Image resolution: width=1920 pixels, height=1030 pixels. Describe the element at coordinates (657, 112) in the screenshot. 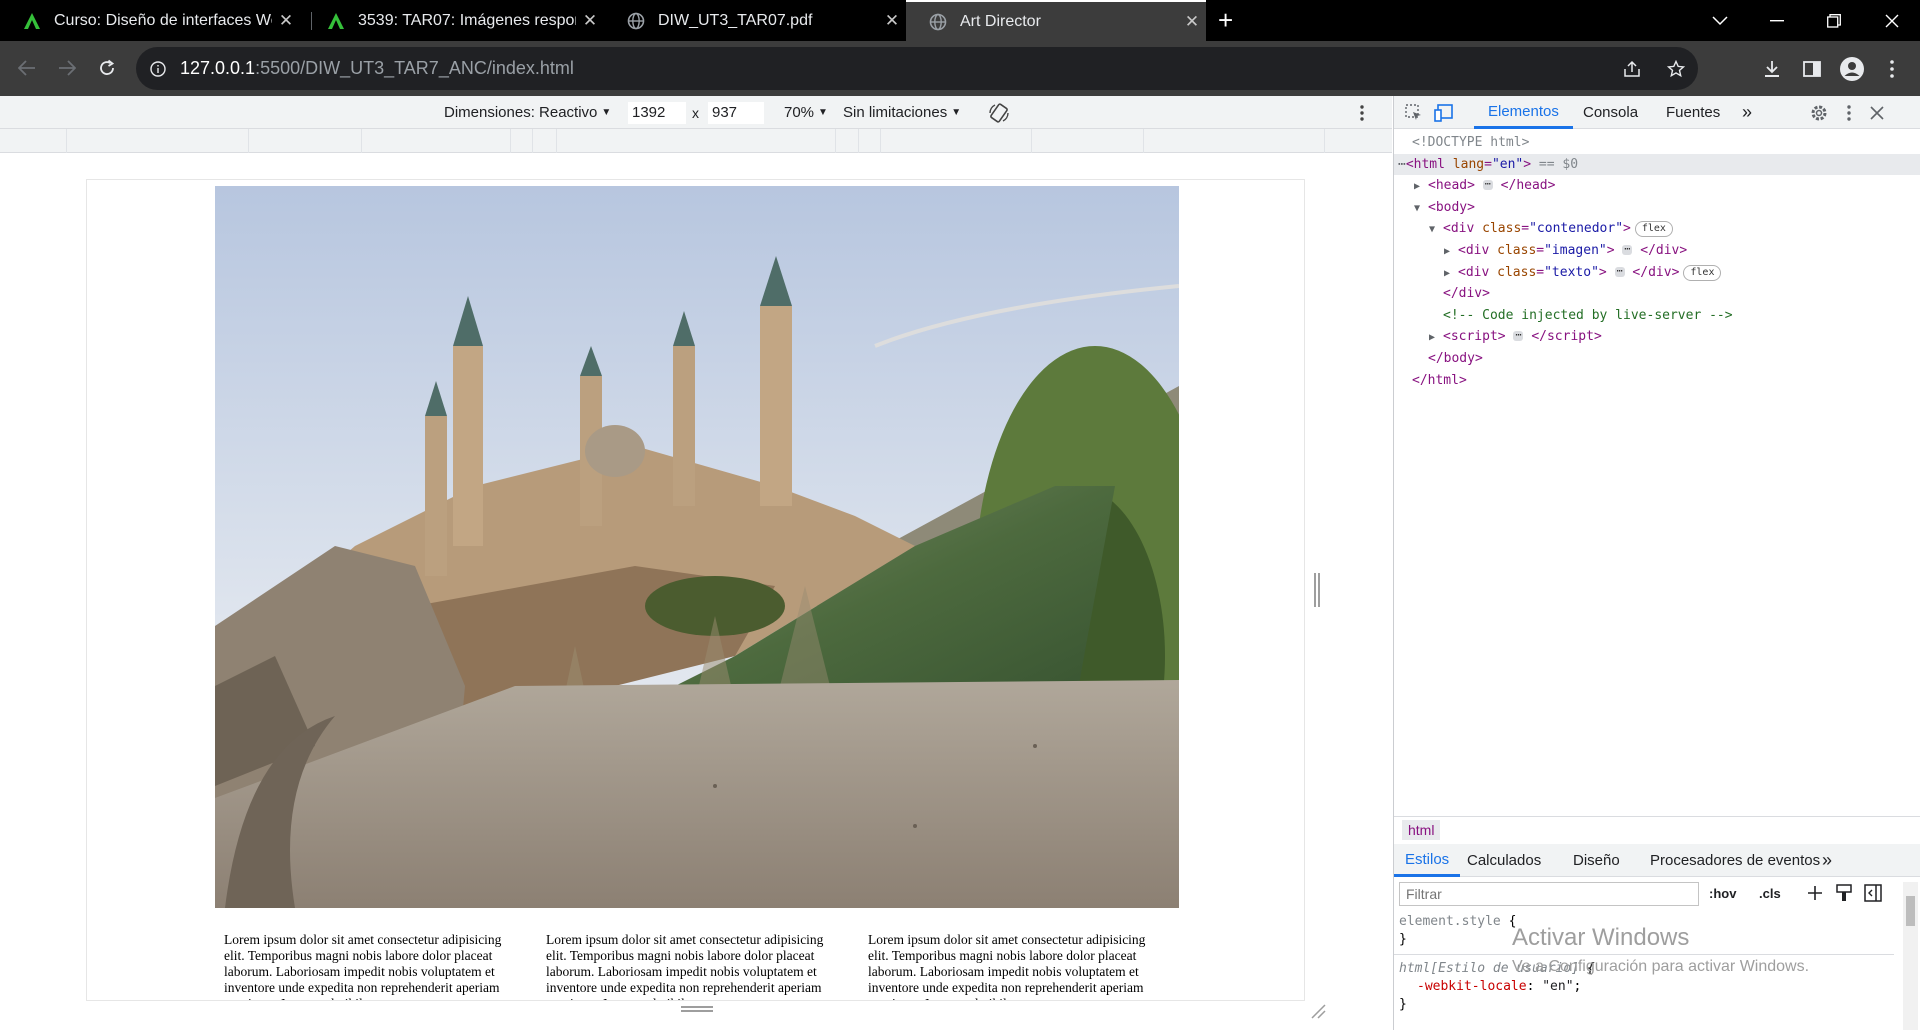

I see `viewport-width-input` at that location.